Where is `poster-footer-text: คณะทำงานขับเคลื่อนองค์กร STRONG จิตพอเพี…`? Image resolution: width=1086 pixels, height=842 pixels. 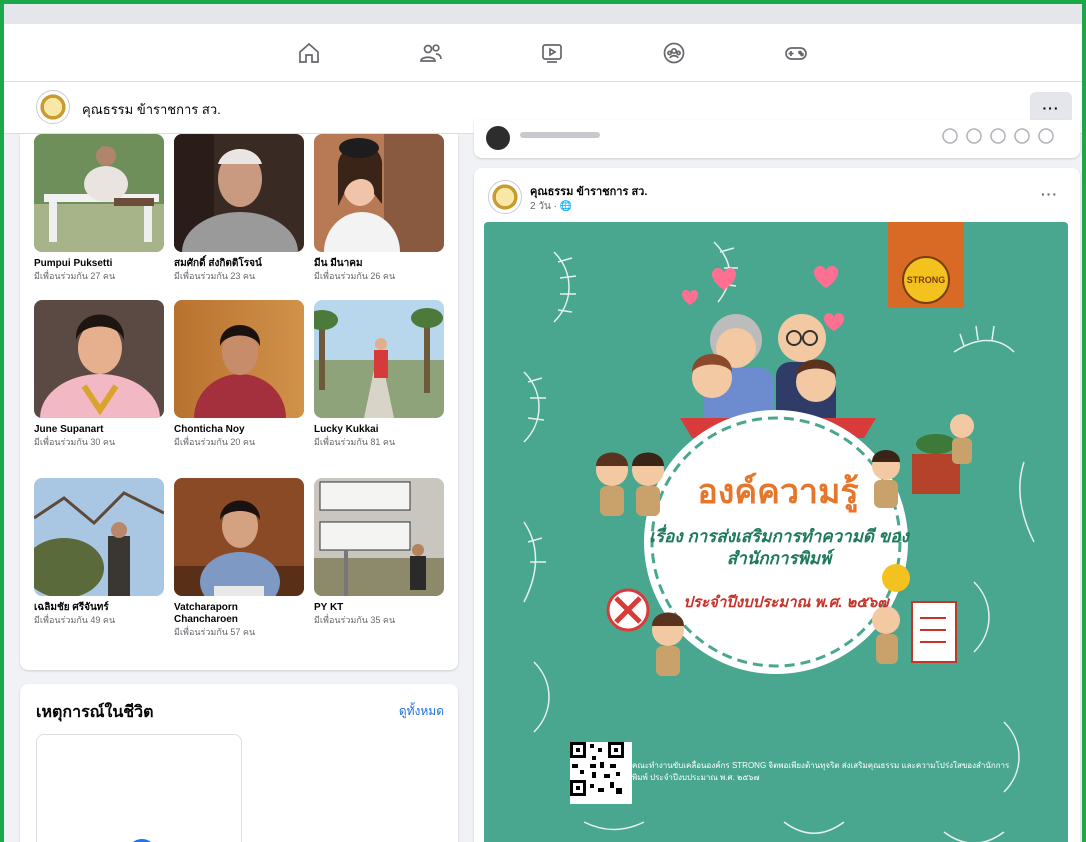 poster-footer-text: คณะทำงานขับเคลื่อนองค์กร STRONG จิตพอเพี… is located at coordinates (821, 771).